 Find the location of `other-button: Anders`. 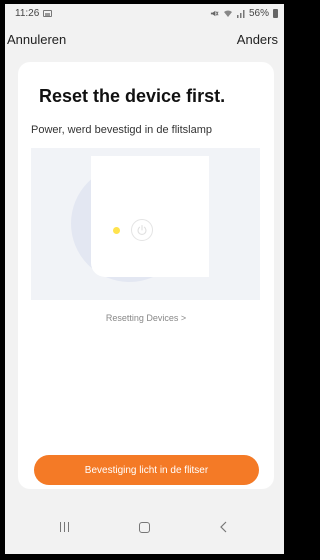

other-button: Anders is located at coordinates (257, 39).